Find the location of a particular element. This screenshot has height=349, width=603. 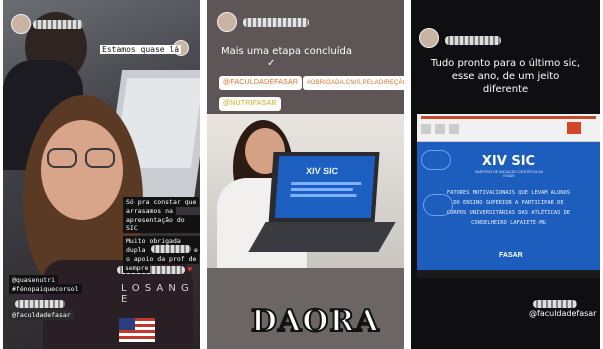

screen-title: XIV SIC is located at coordinates (322, 171).